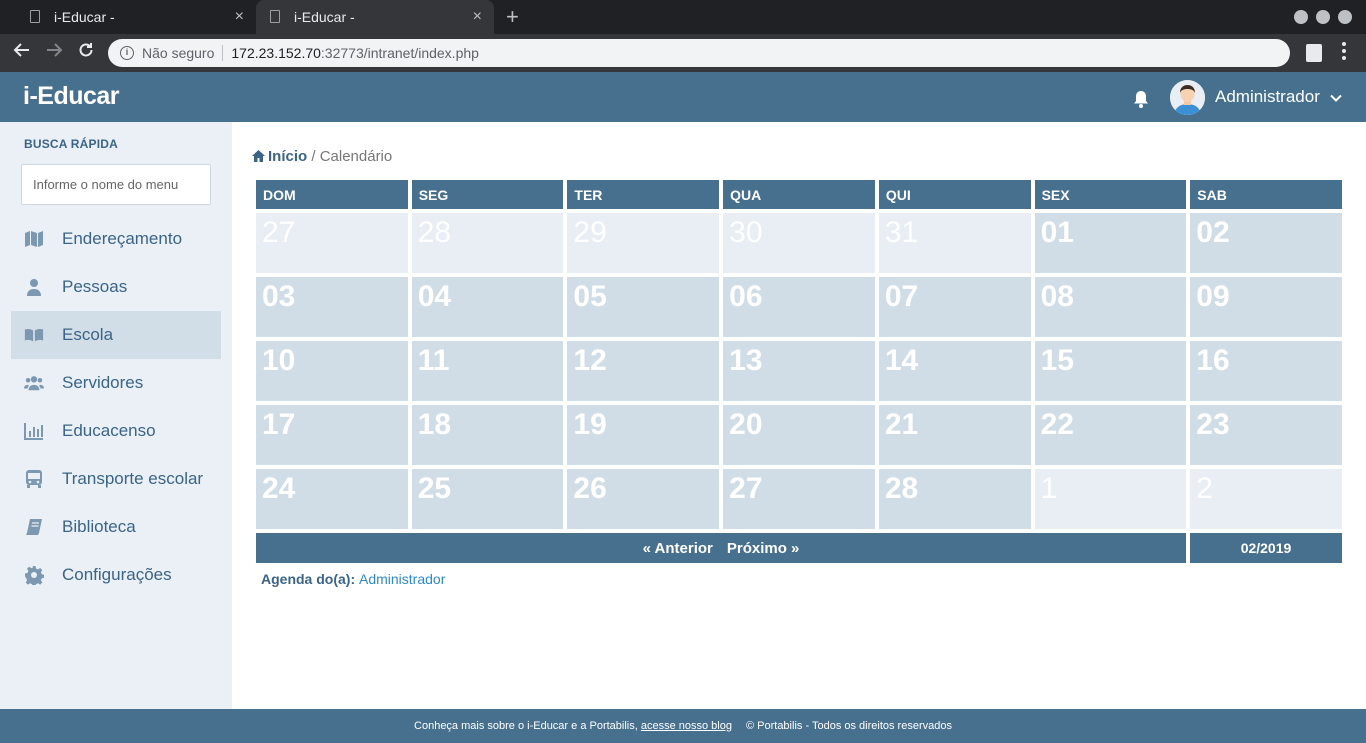 The image size is (1366, 743). I want to click on calendar-day: 18, so click(487, 435).